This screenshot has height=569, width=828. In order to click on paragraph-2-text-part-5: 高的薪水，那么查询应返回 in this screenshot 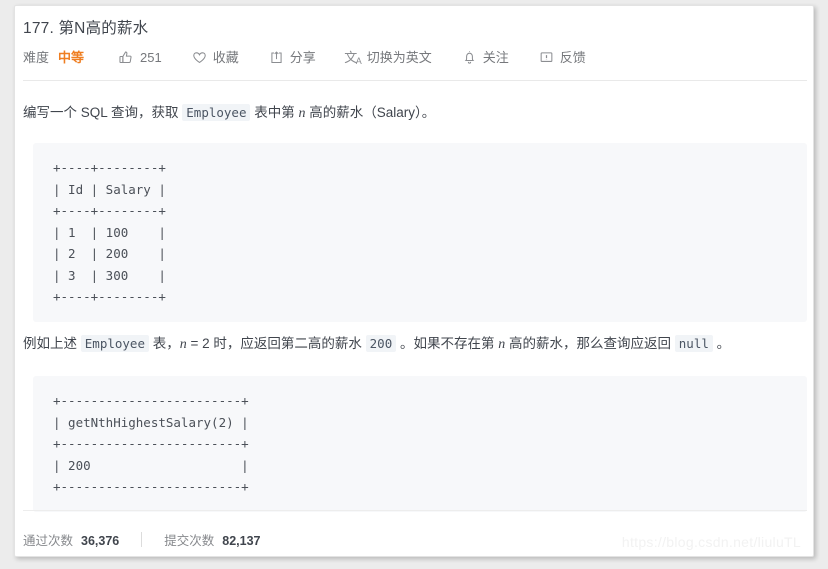, I will do `click(590, 343)`.